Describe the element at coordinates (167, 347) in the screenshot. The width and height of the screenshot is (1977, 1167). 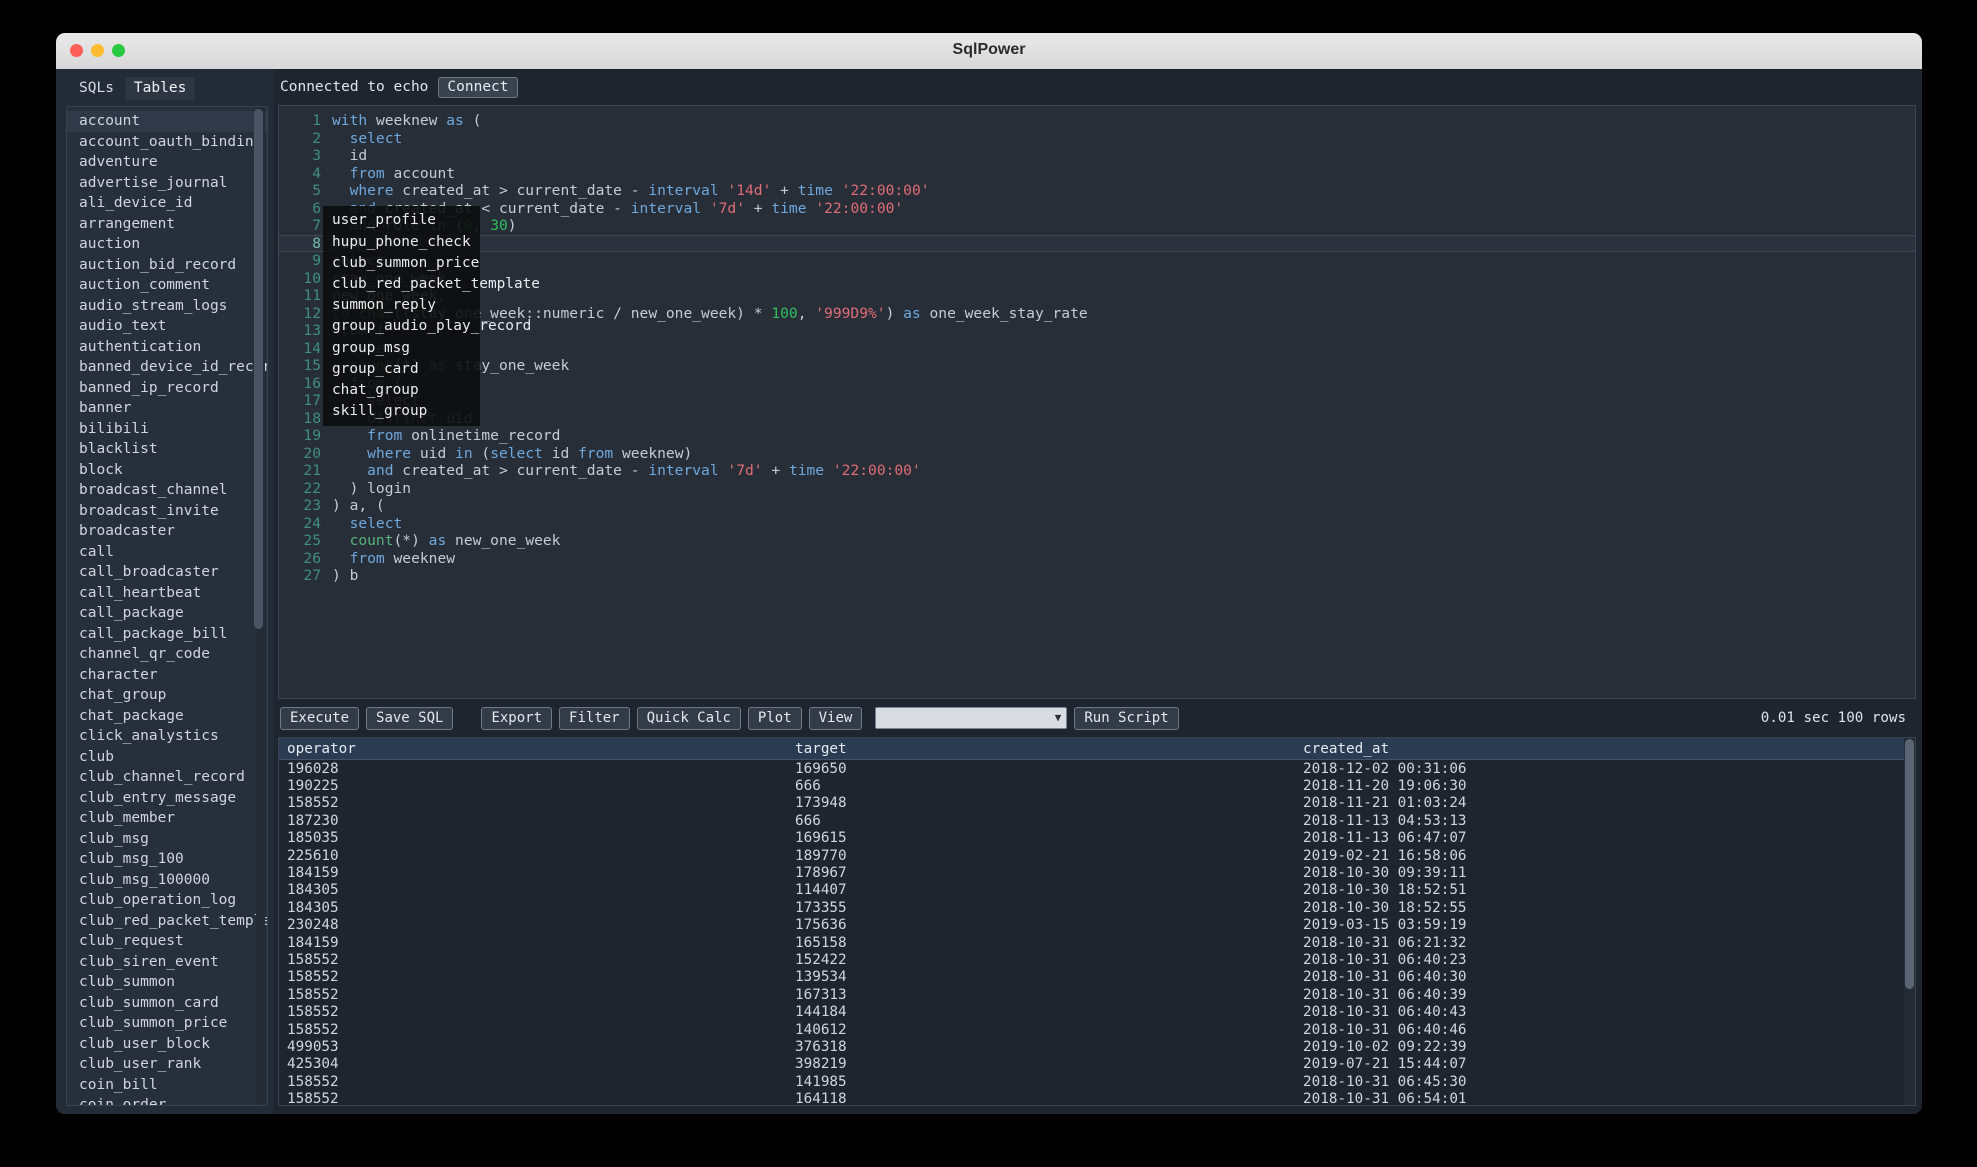
I see `table-list-item: authentication` at that location.